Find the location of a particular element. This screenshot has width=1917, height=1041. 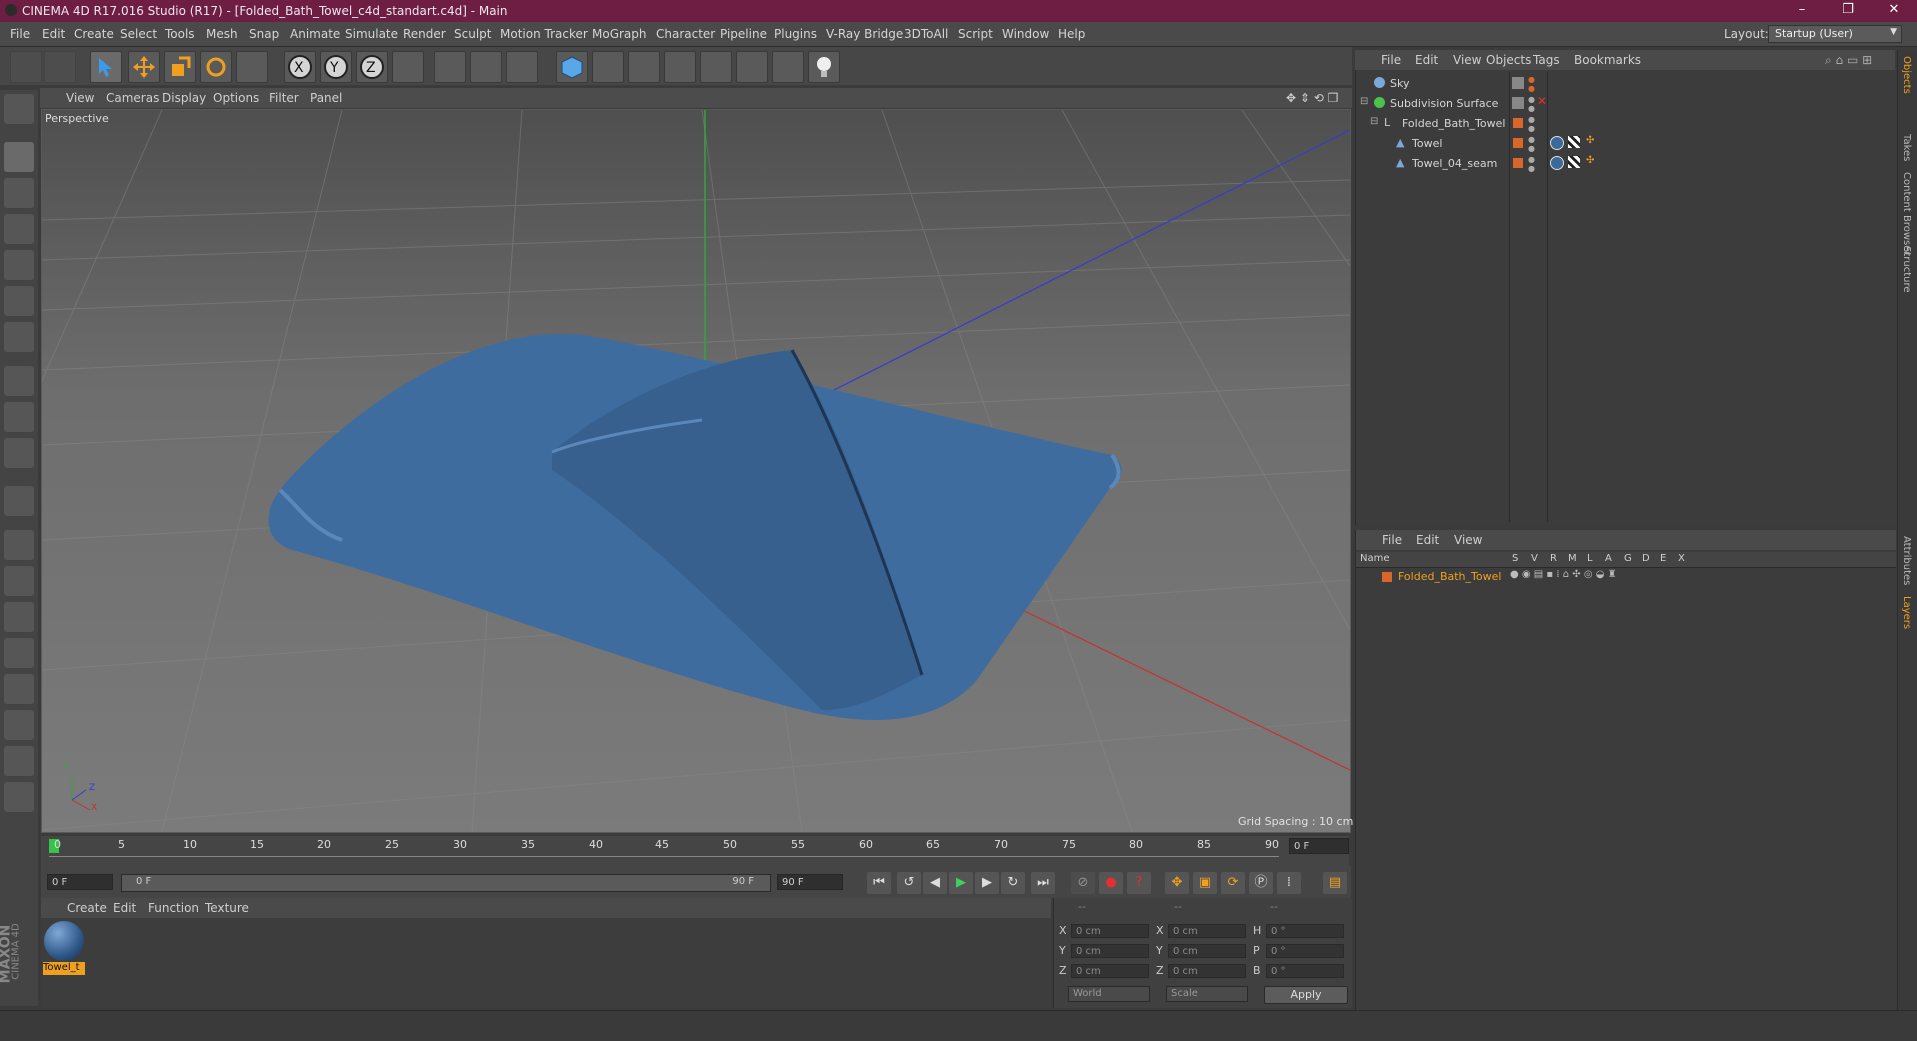

menu-window: Window is located at coordinates (1025, 34).